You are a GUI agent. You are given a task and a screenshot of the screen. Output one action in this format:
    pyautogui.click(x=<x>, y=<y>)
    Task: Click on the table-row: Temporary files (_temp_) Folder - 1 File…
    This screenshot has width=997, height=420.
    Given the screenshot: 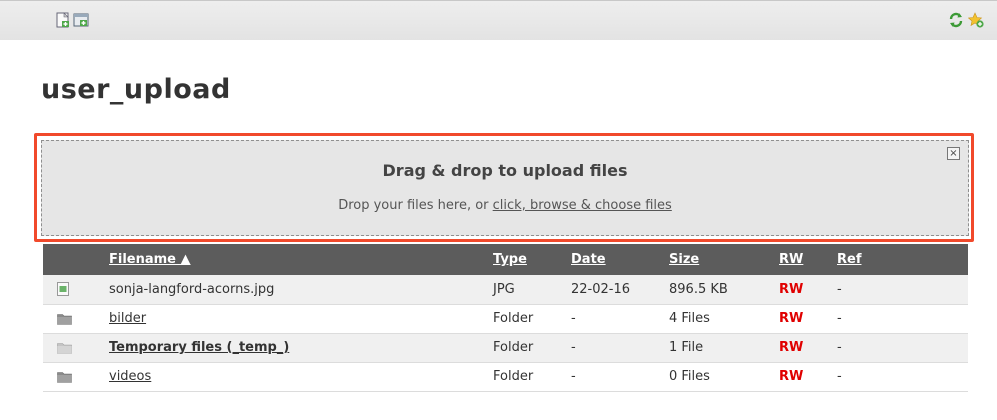 What is the action you would take?
    pyautogui.click(x=505, y=347)
    